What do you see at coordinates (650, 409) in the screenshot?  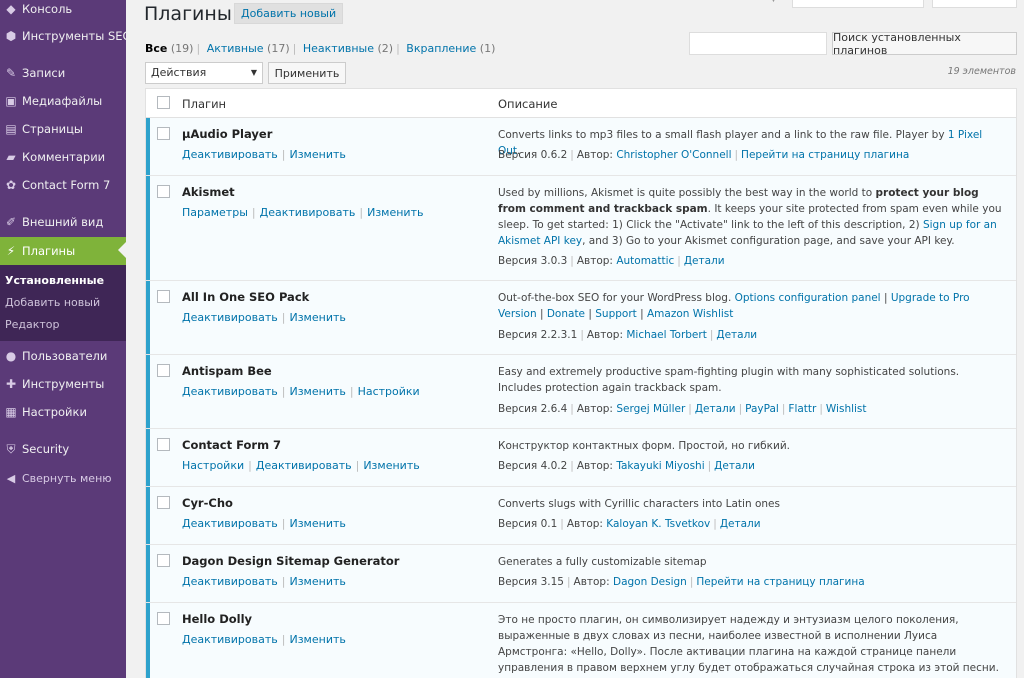 I see `author-link: Sergej Müller` at bounding box center [650, 409].